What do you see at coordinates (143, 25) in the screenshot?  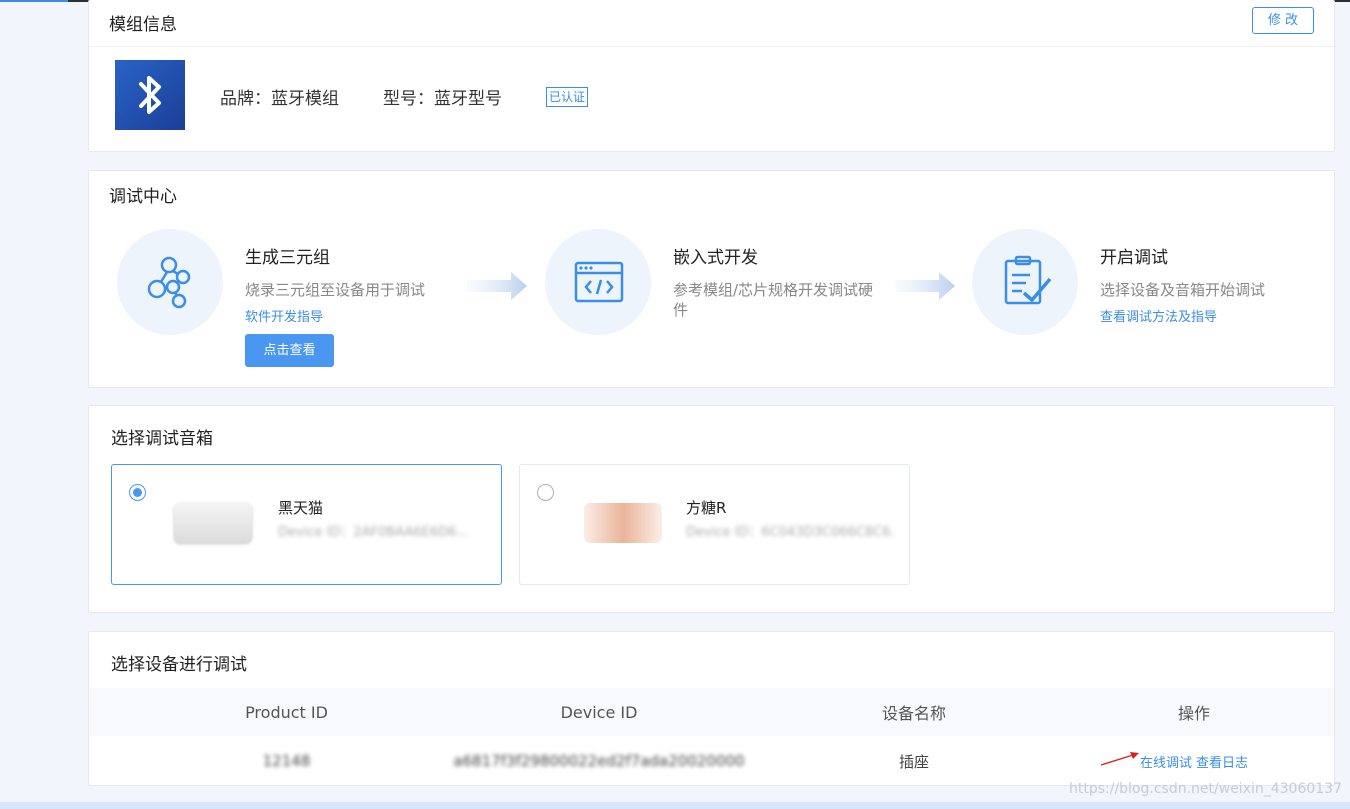 I see `module-info-title: 模组信息` at bounding box center [143, 25].